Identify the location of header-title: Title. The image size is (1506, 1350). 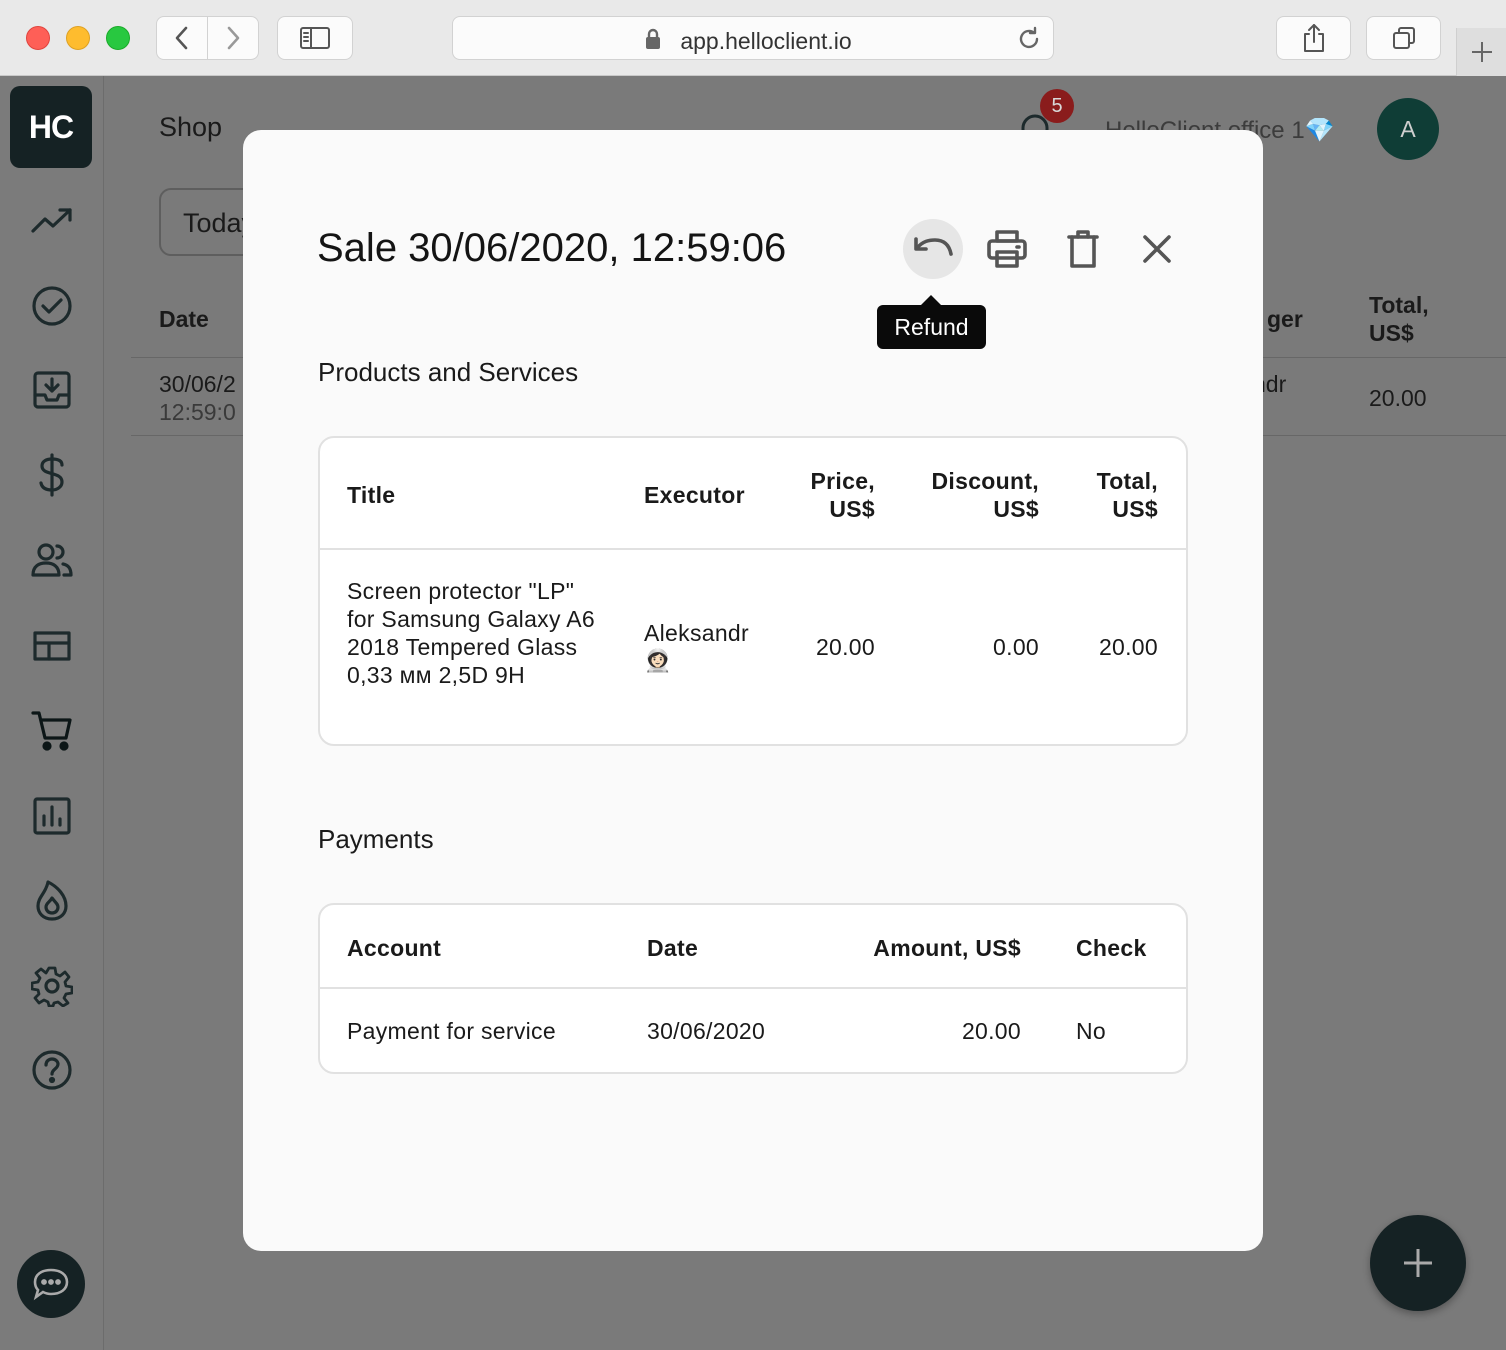
(371, 495).